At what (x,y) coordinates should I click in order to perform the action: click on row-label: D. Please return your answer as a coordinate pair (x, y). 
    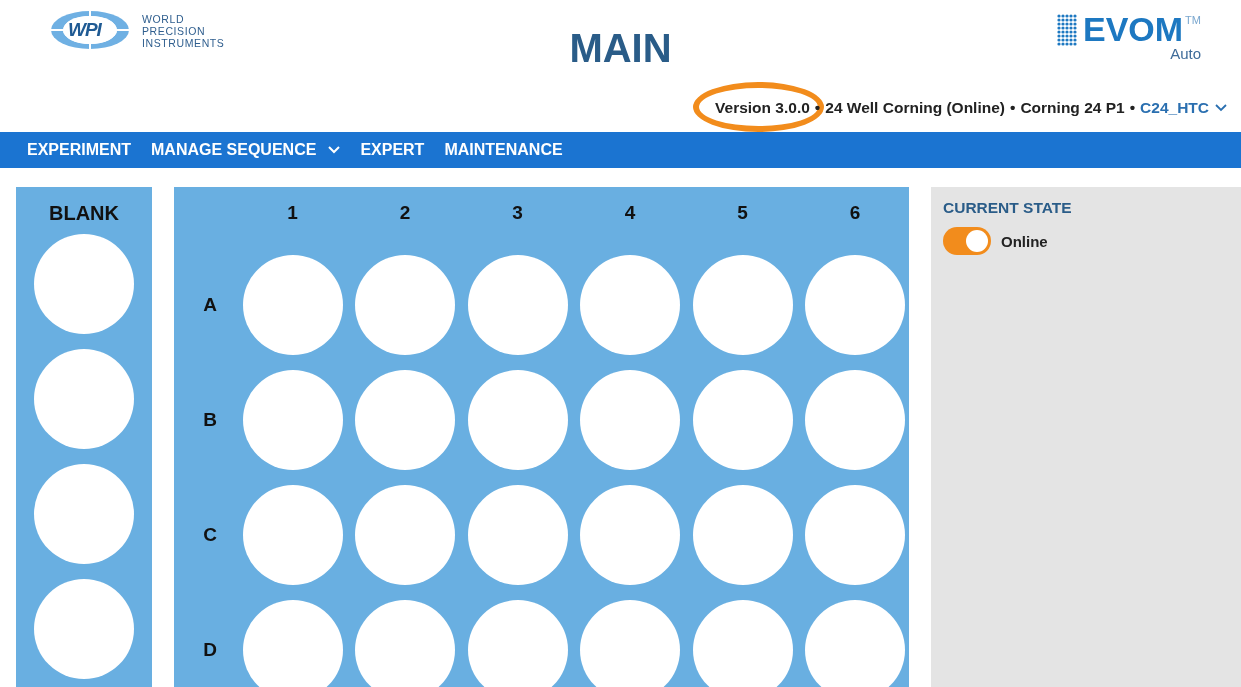
    Looking at the image, I should click on (210, 650).